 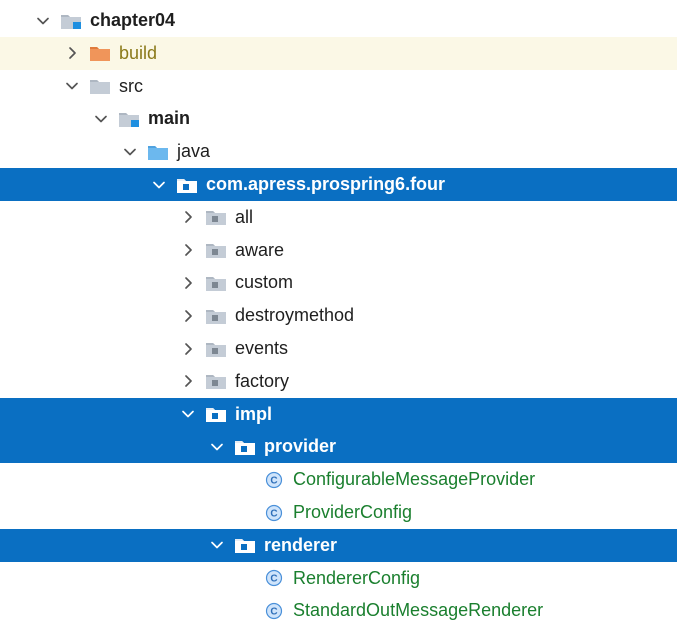 I want to click on tree-row-aware: aware, so click(x=338, y=250).